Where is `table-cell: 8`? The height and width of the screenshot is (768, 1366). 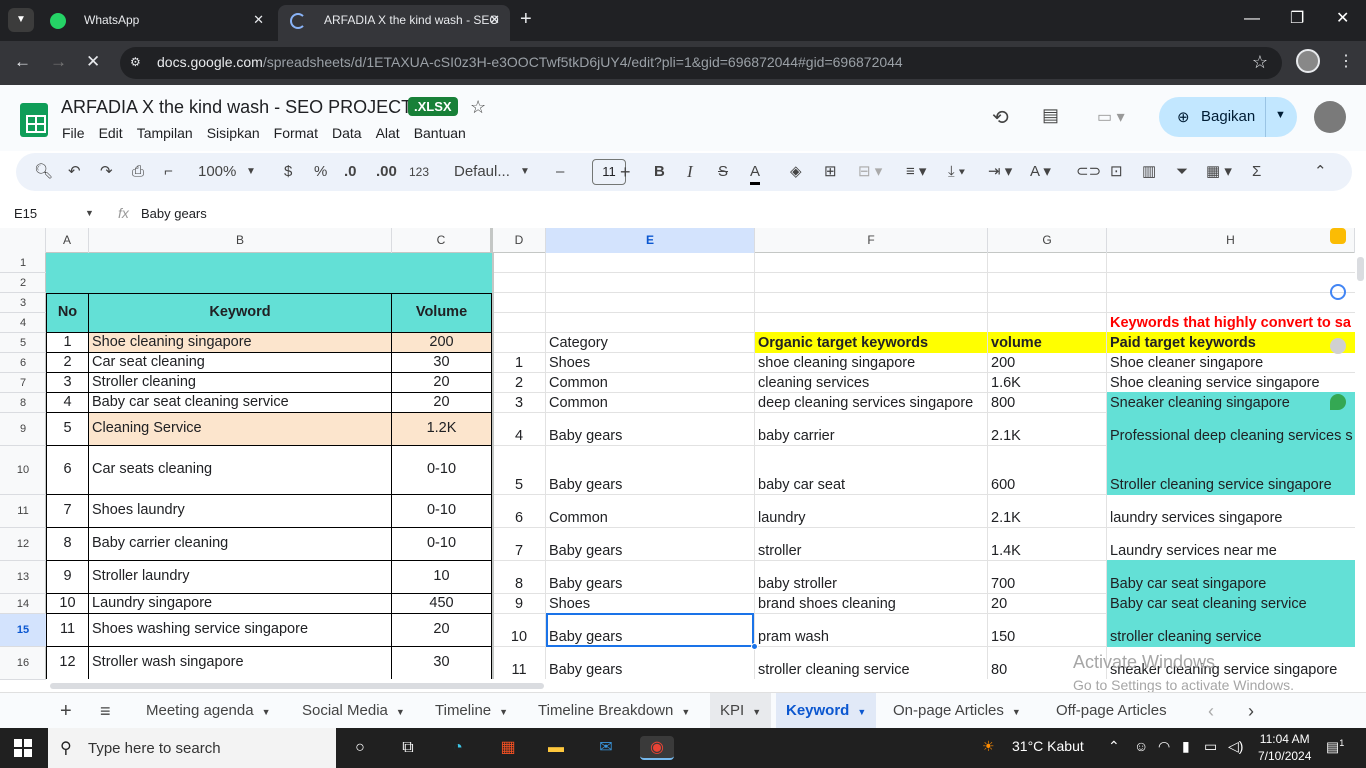
table-cell: 8 is located at coordinates (519, 577).